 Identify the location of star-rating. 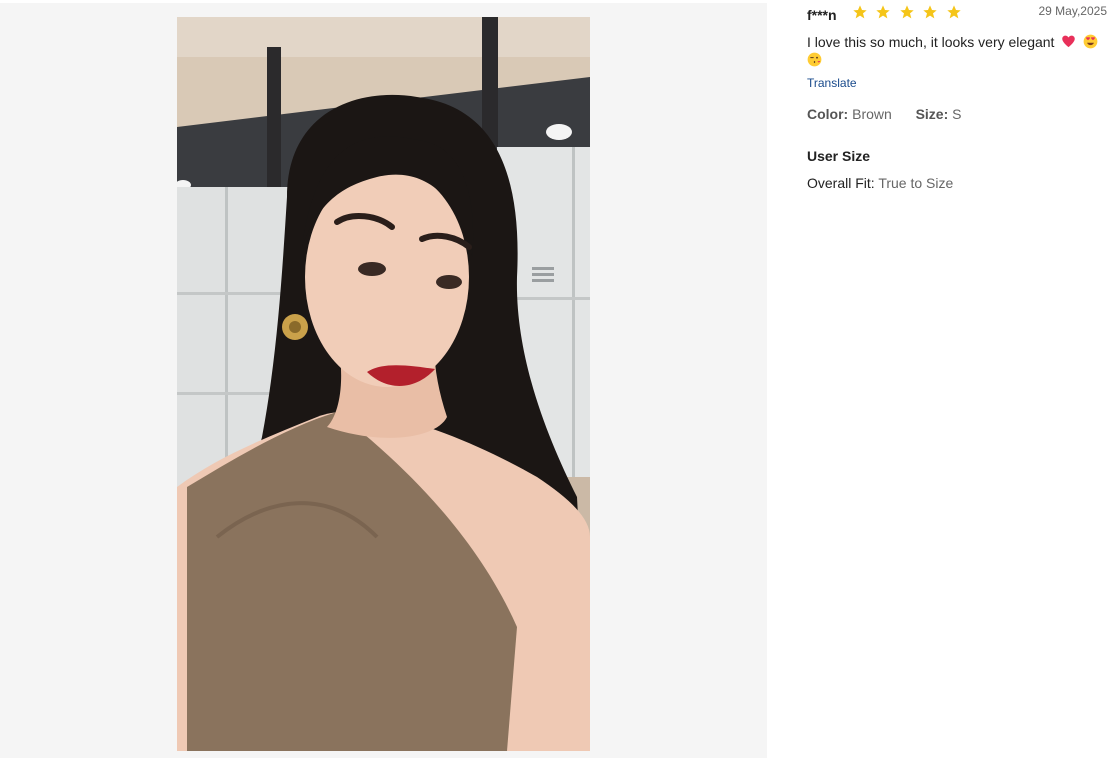
(908, 12).